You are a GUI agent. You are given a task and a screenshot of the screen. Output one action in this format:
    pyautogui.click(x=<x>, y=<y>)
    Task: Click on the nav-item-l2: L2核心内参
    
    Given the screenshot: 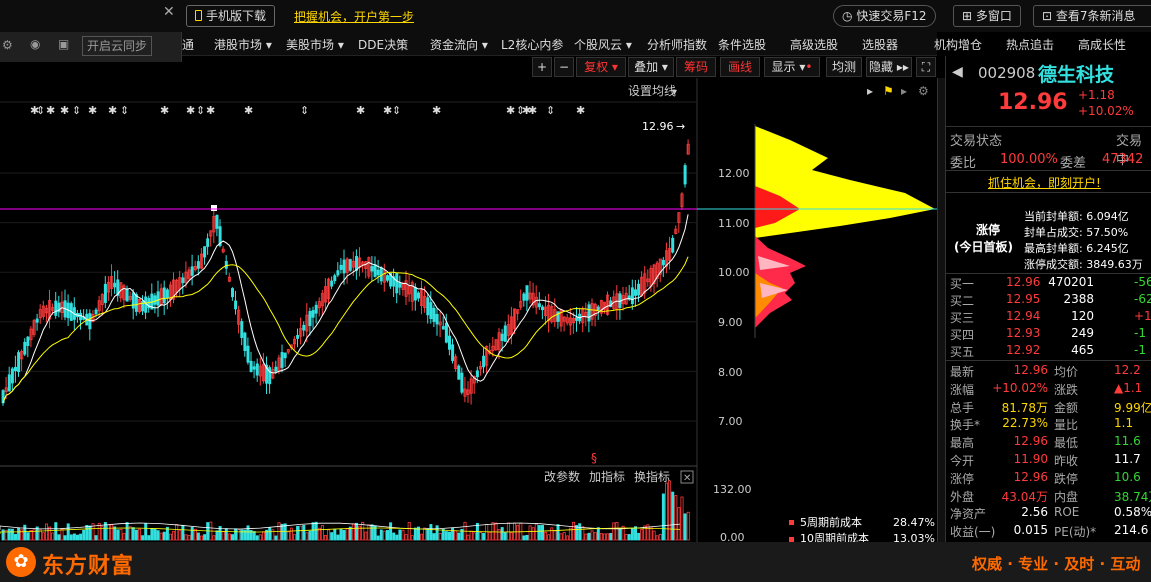 What is the action you would take?
    pyautogui.click(x=532, y=44)
    